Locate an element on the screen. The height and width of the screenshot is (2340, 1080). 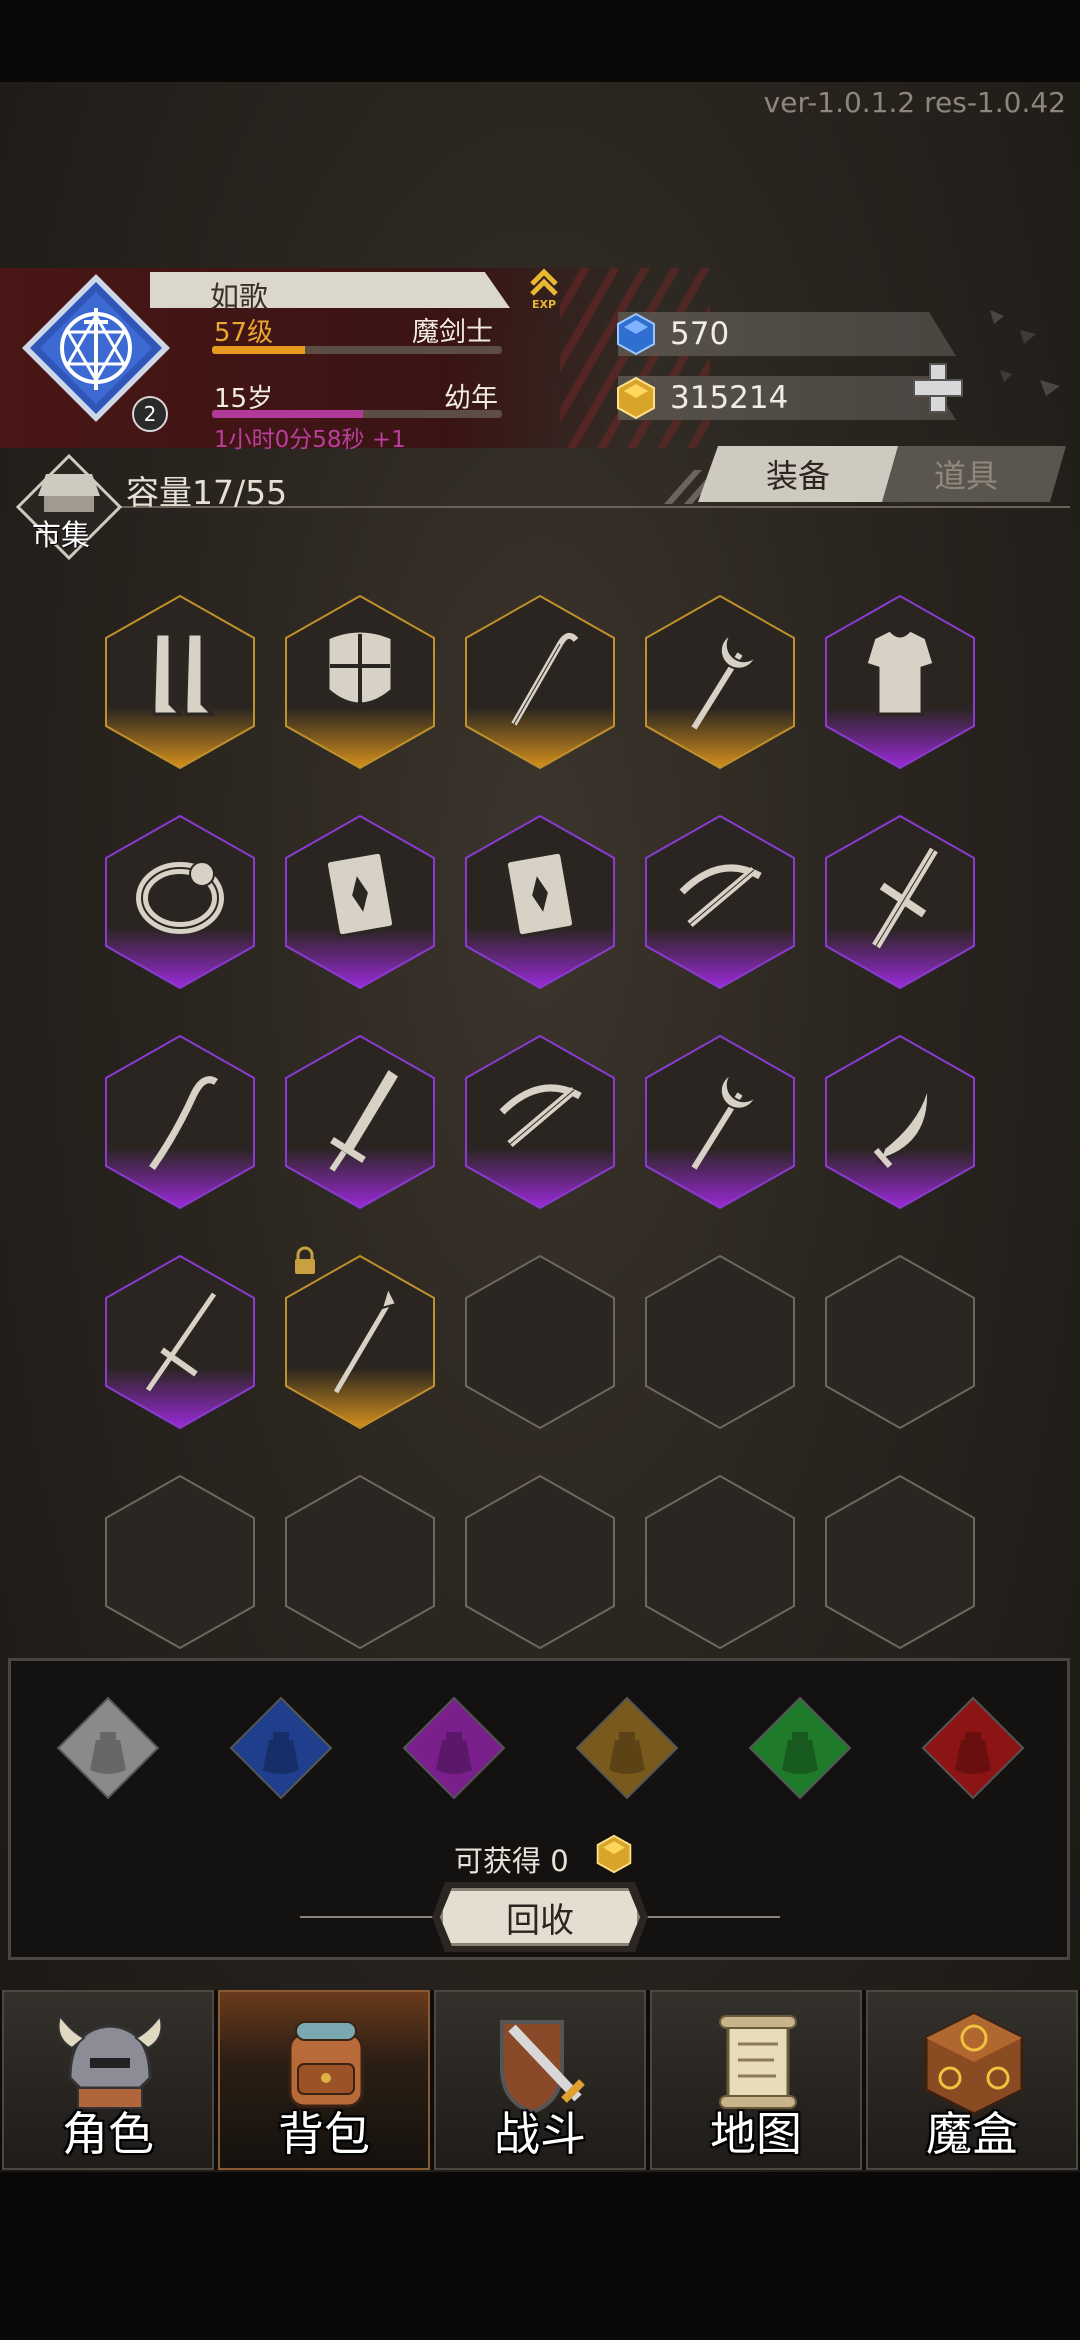
version-label: ver-1.0.1.2 res-1.0.42 is located at coordinates (914, 102).